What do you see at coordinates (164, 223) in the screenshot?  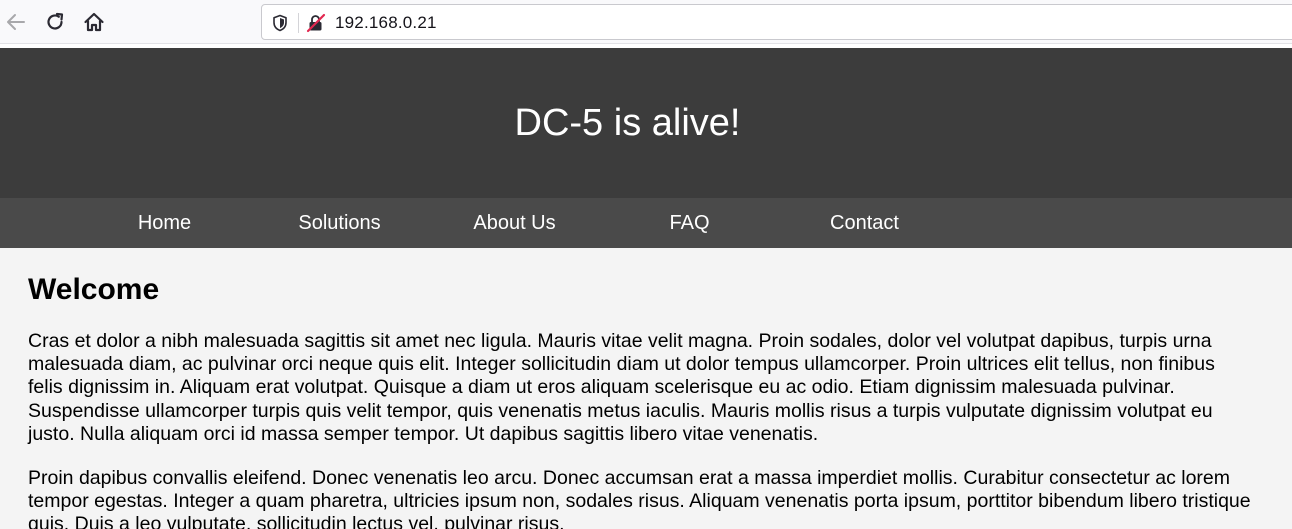 I see `nav-home-link: Home` at bounding box center [164, 223].